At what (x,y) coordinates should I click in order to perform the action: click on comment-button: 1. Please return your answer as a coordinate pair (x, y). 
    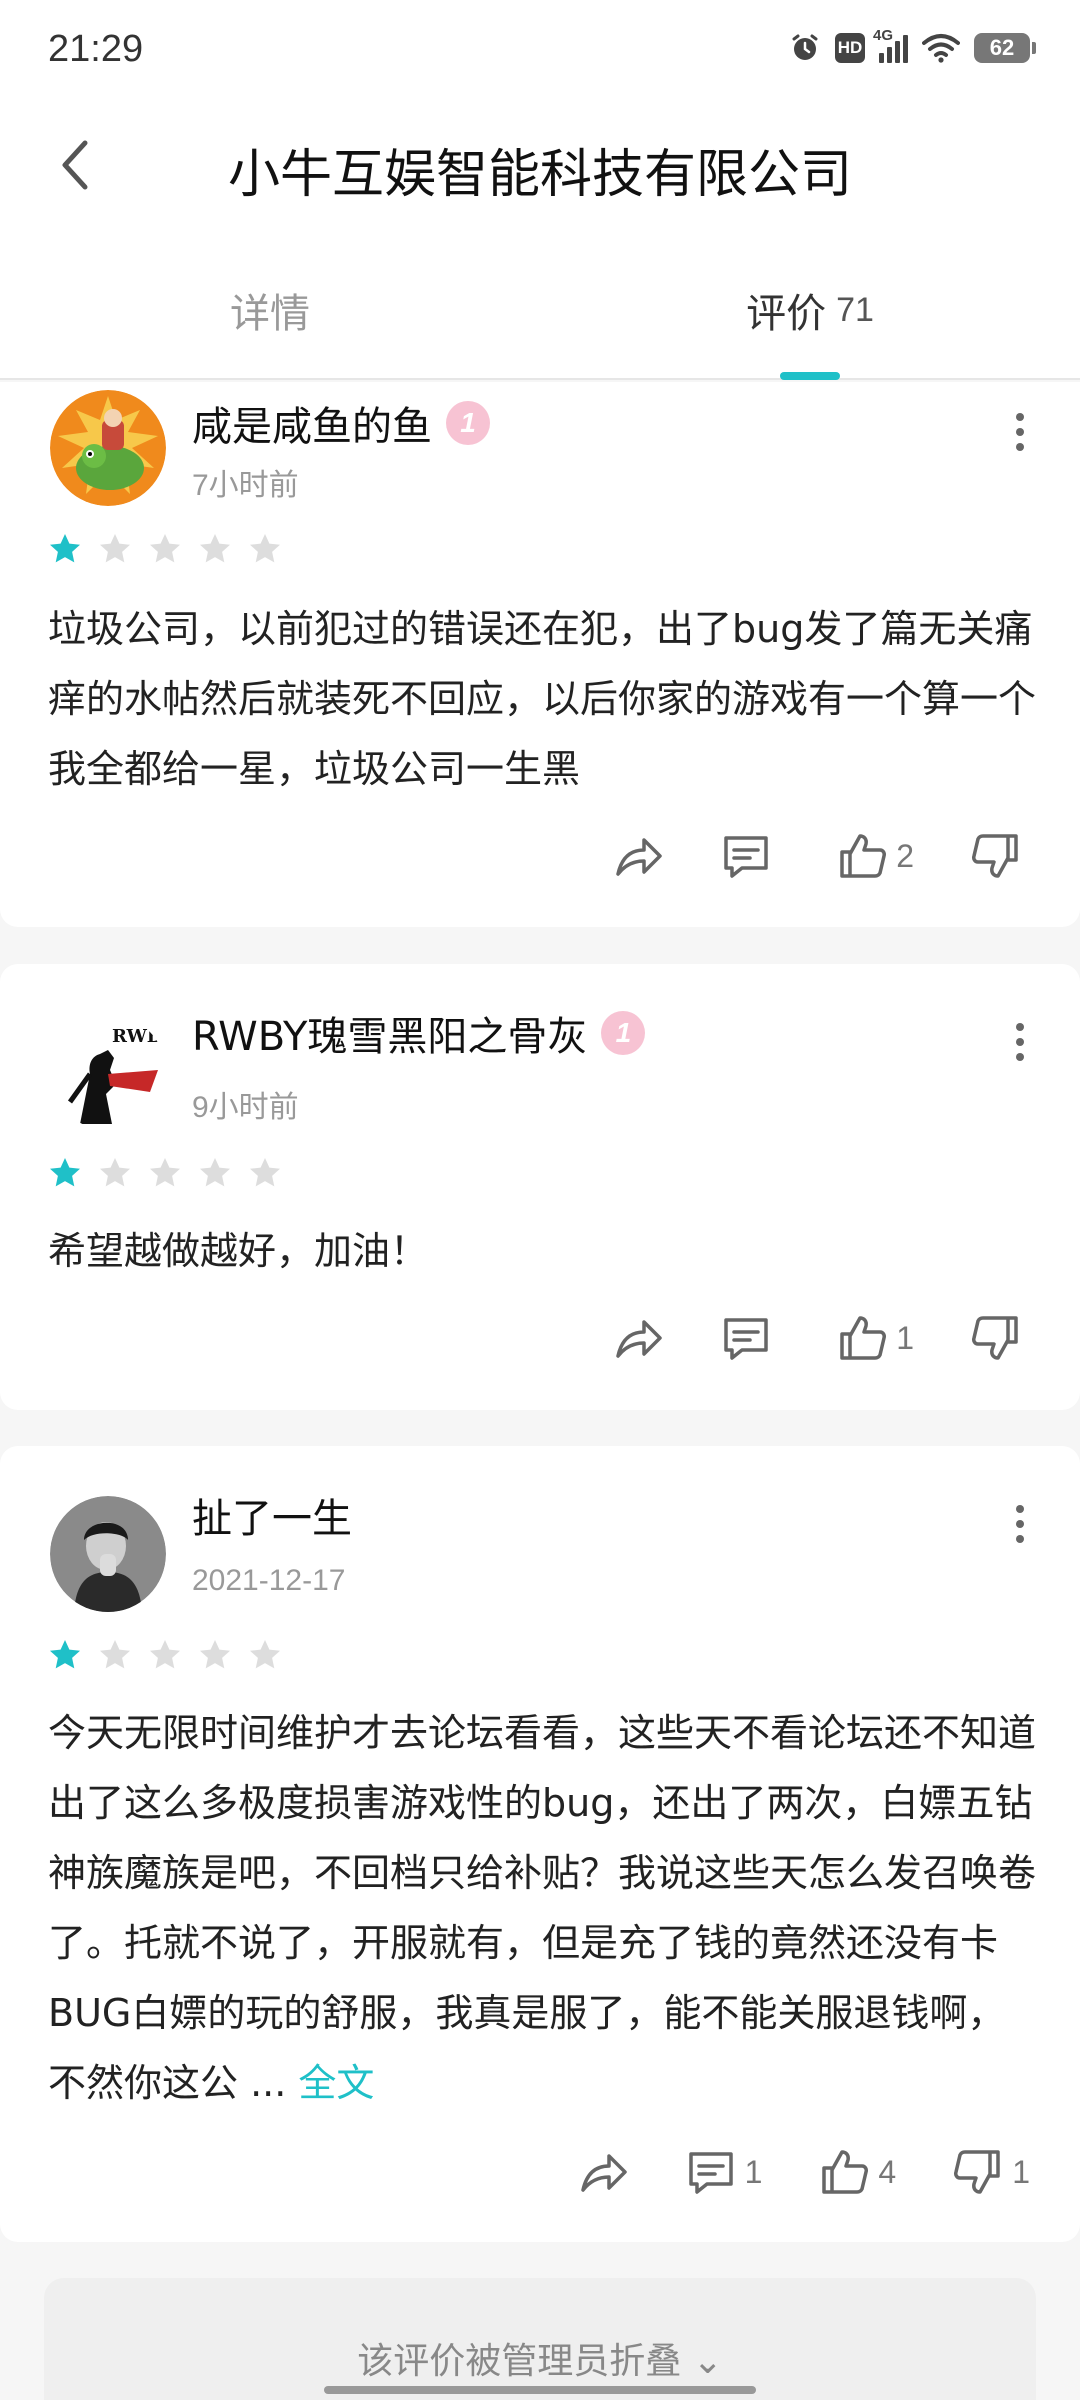
    Looking at the image, I should click on (724, 2172).